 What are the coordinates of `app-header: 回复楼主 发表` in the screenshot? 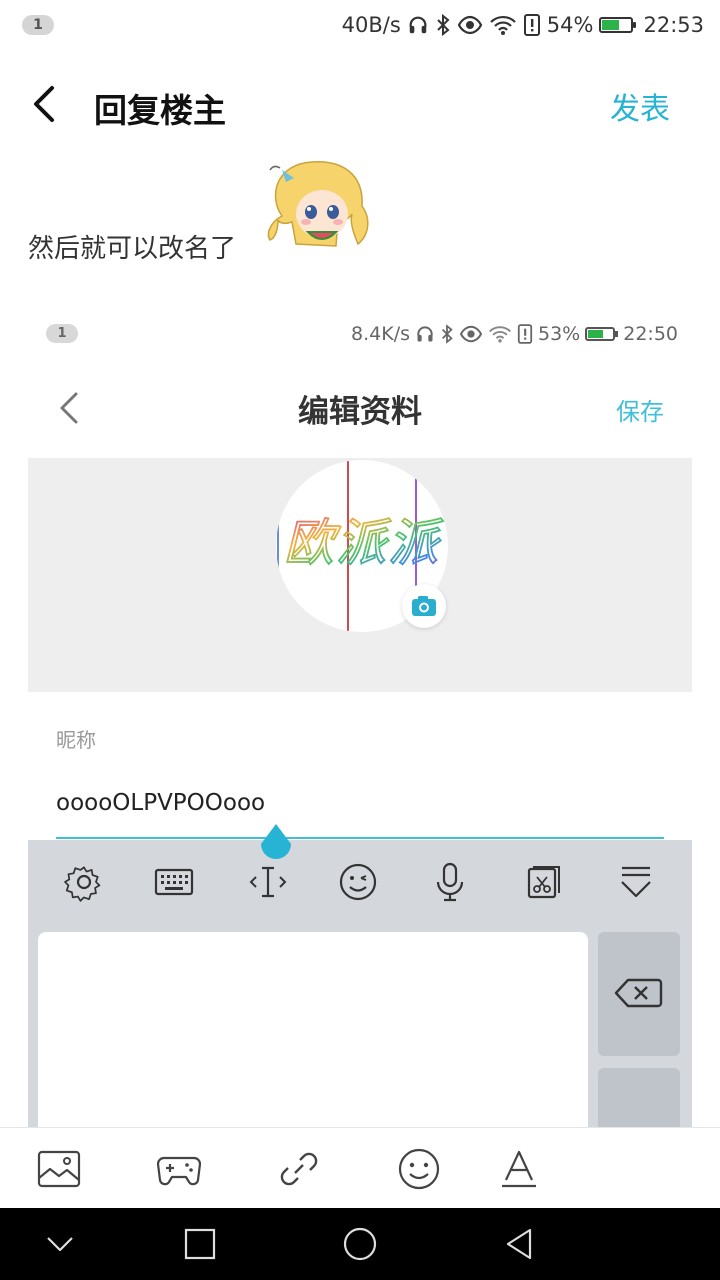 It's located at (360, 105).